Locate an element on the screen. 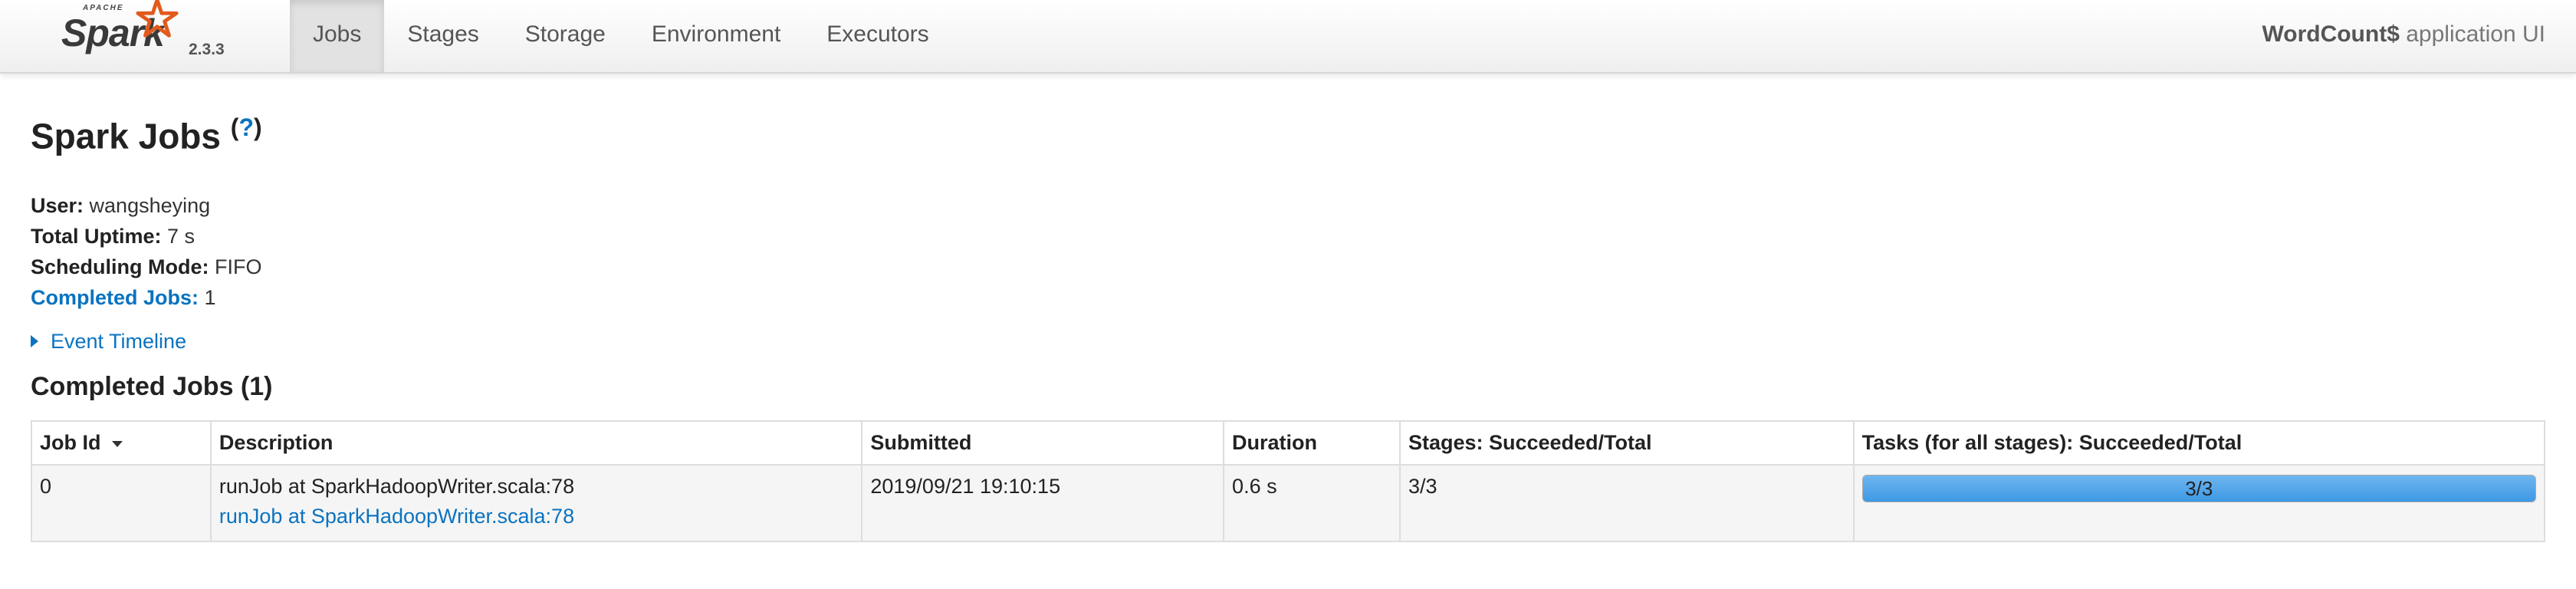  summary-completed-jobs: Completed Jobs: 1 is located at coordinates (146, 297).